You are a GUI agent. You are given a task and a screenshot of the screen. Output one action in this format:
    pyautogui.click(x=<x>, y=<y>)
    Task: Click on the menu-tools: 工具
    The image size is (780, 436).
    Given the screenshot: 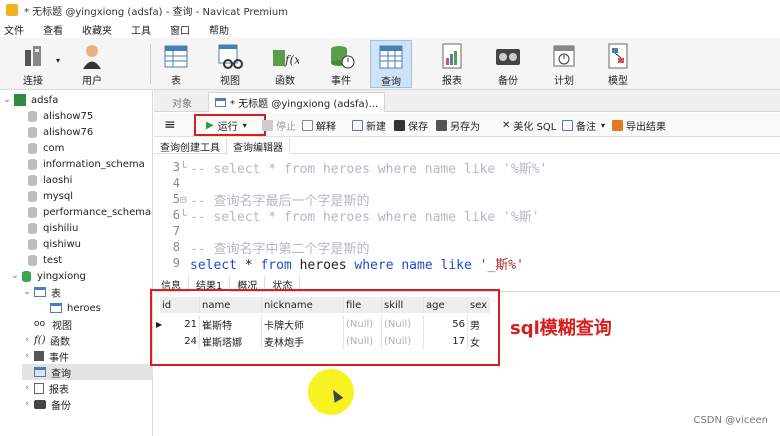 What is the action you would take?
    pyautogui.click(x=141, y=29)
    